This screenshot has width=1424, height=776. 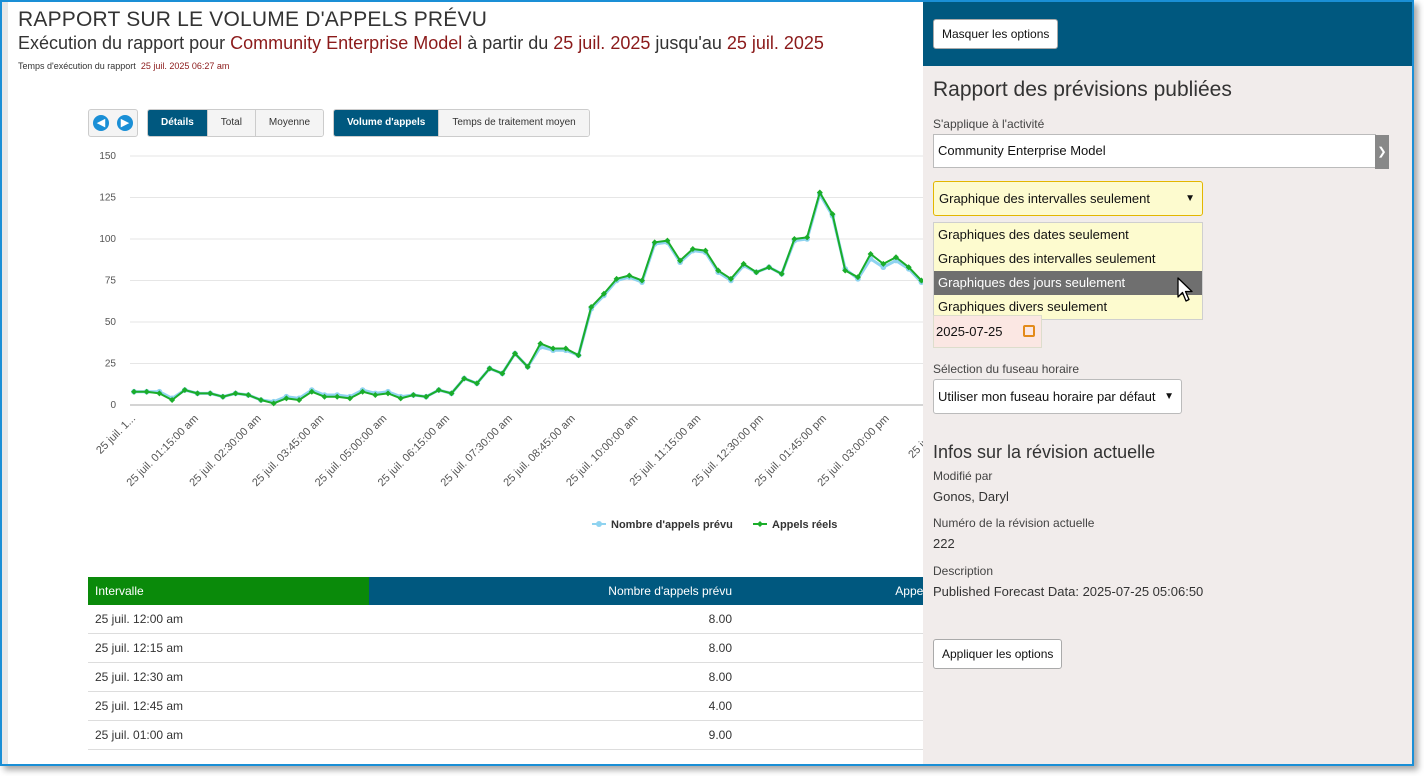 What do you see at coordinates (387, 123) in the screenshot?
I see `call-volume-button: Volume d'appels` at bounding box center [387, 123].